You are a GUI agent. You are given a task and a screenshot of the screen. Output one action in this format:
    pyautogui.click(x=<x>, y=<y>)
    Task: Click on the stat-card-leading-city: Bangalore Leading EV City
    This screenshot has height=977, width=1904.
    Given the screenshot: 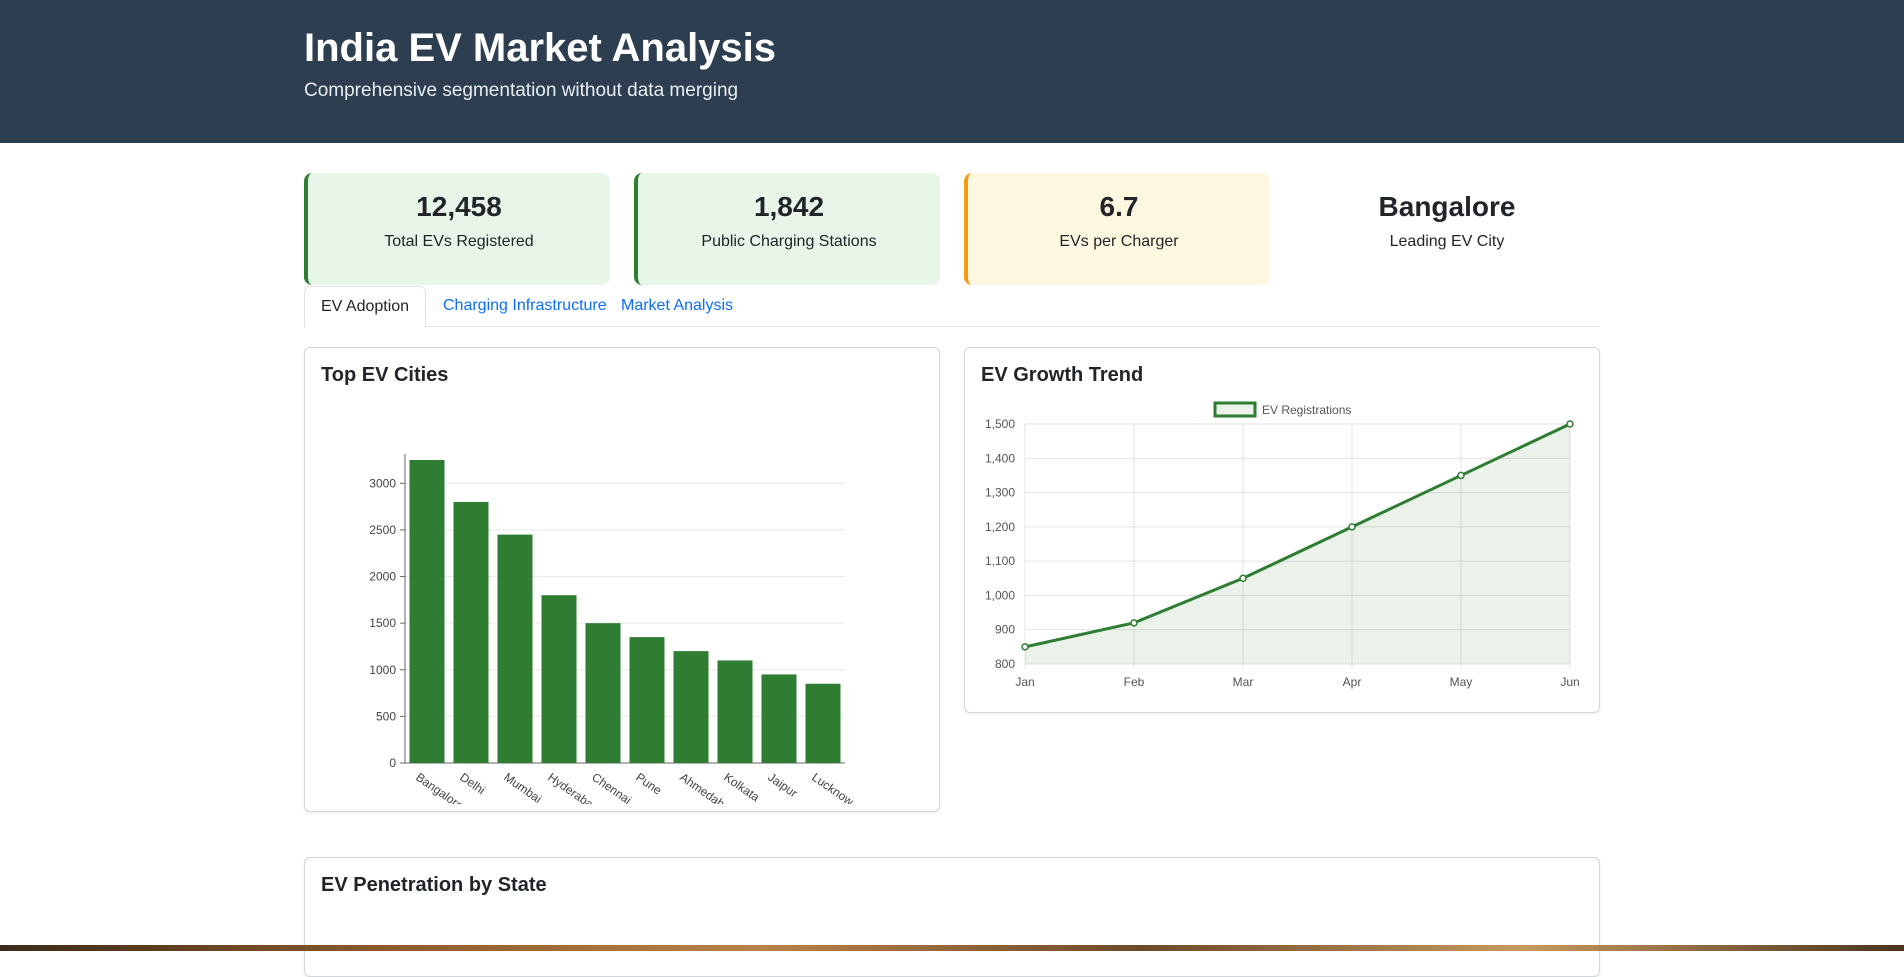 What is the action you would take?
    pyautogui.click(x=1447, y=229)
    